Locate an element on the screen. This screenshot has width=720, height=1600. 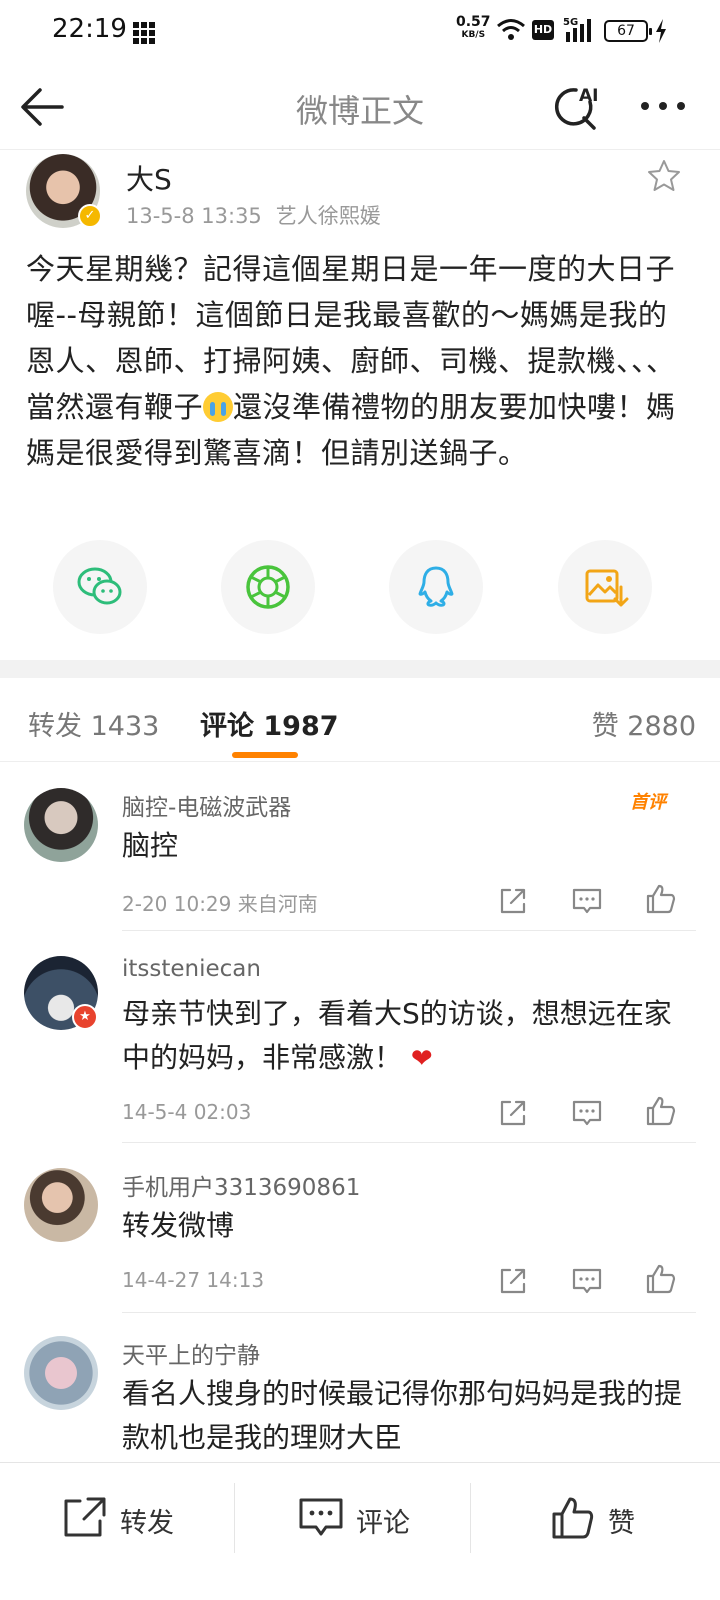
comment-time: 2-20 10:29 来自河南 is located at coordinates (220, 904).